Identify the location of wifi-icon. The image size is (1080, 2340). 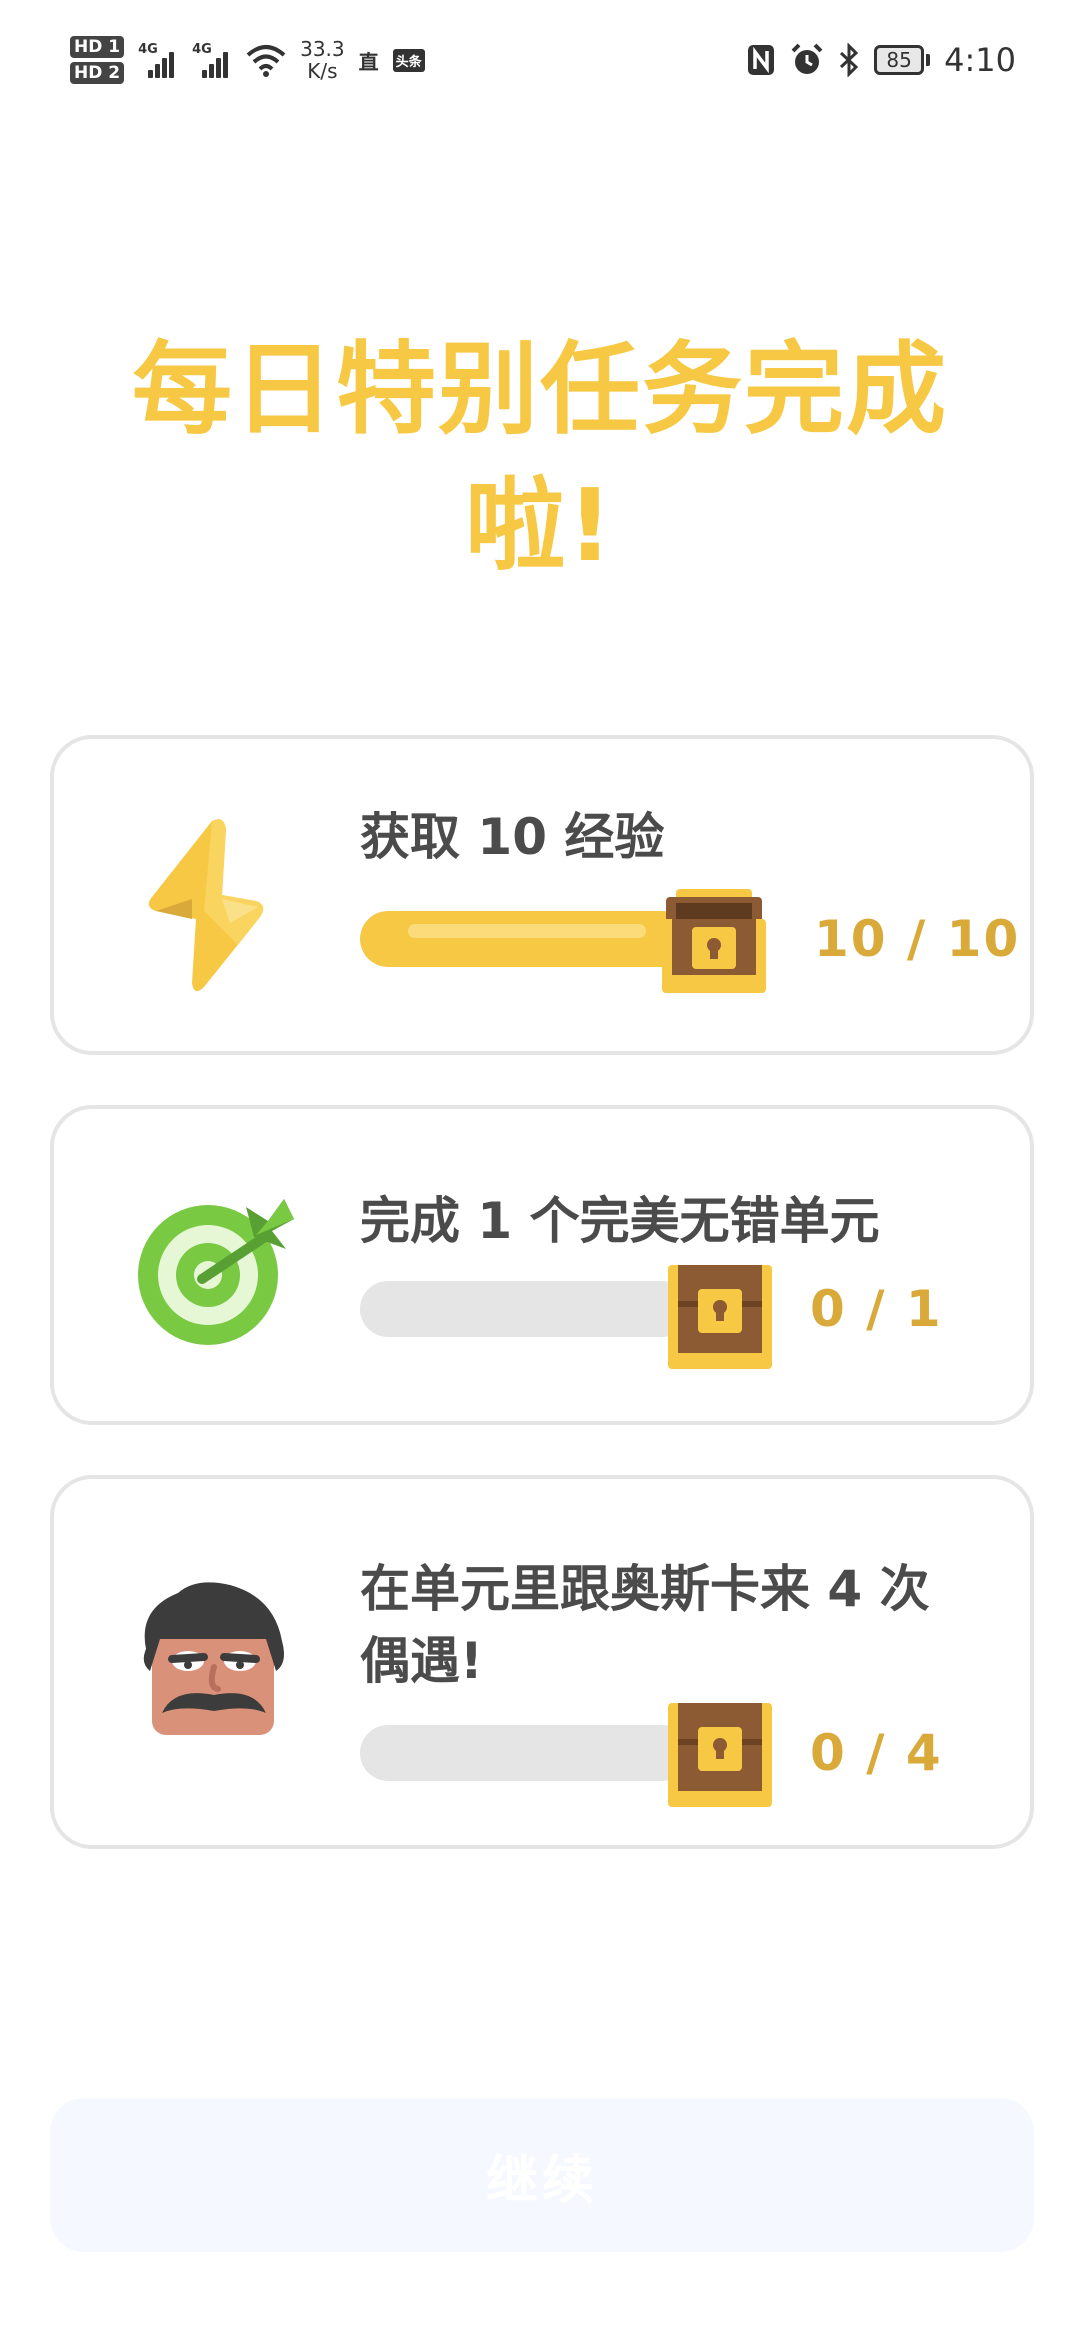
(266, 61).